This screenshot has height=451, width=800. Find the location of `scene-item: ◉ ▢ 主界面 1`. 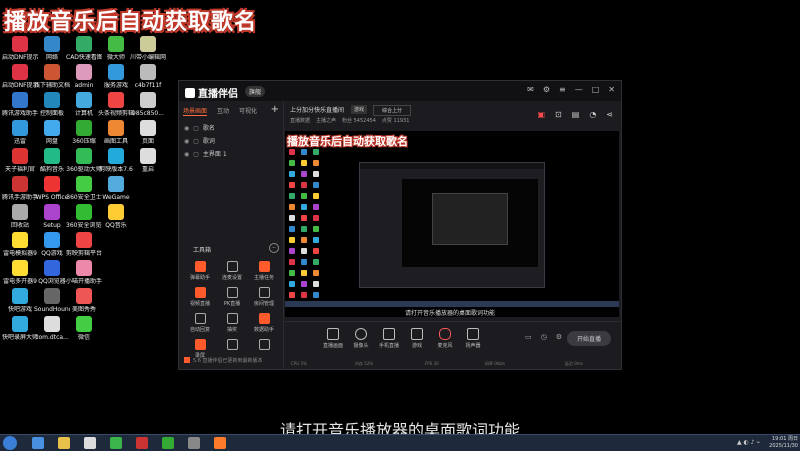

scene-item: ◉ ▢ 主界面 1 is located at coordinates (205, 153).